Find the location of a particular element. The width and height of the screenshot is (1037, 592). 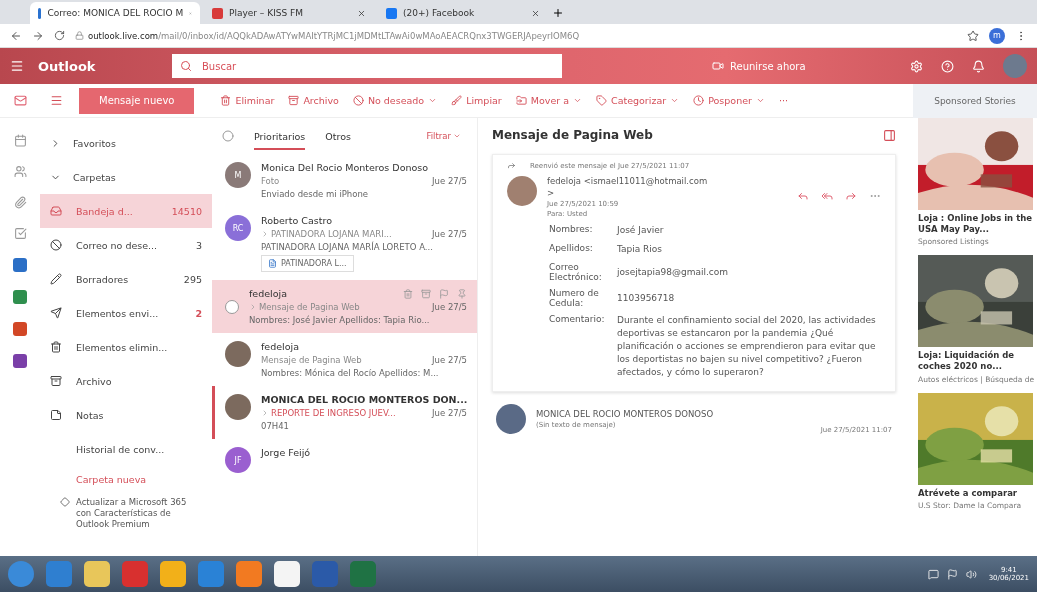

reply-icon is located at coordinates (803, 196).